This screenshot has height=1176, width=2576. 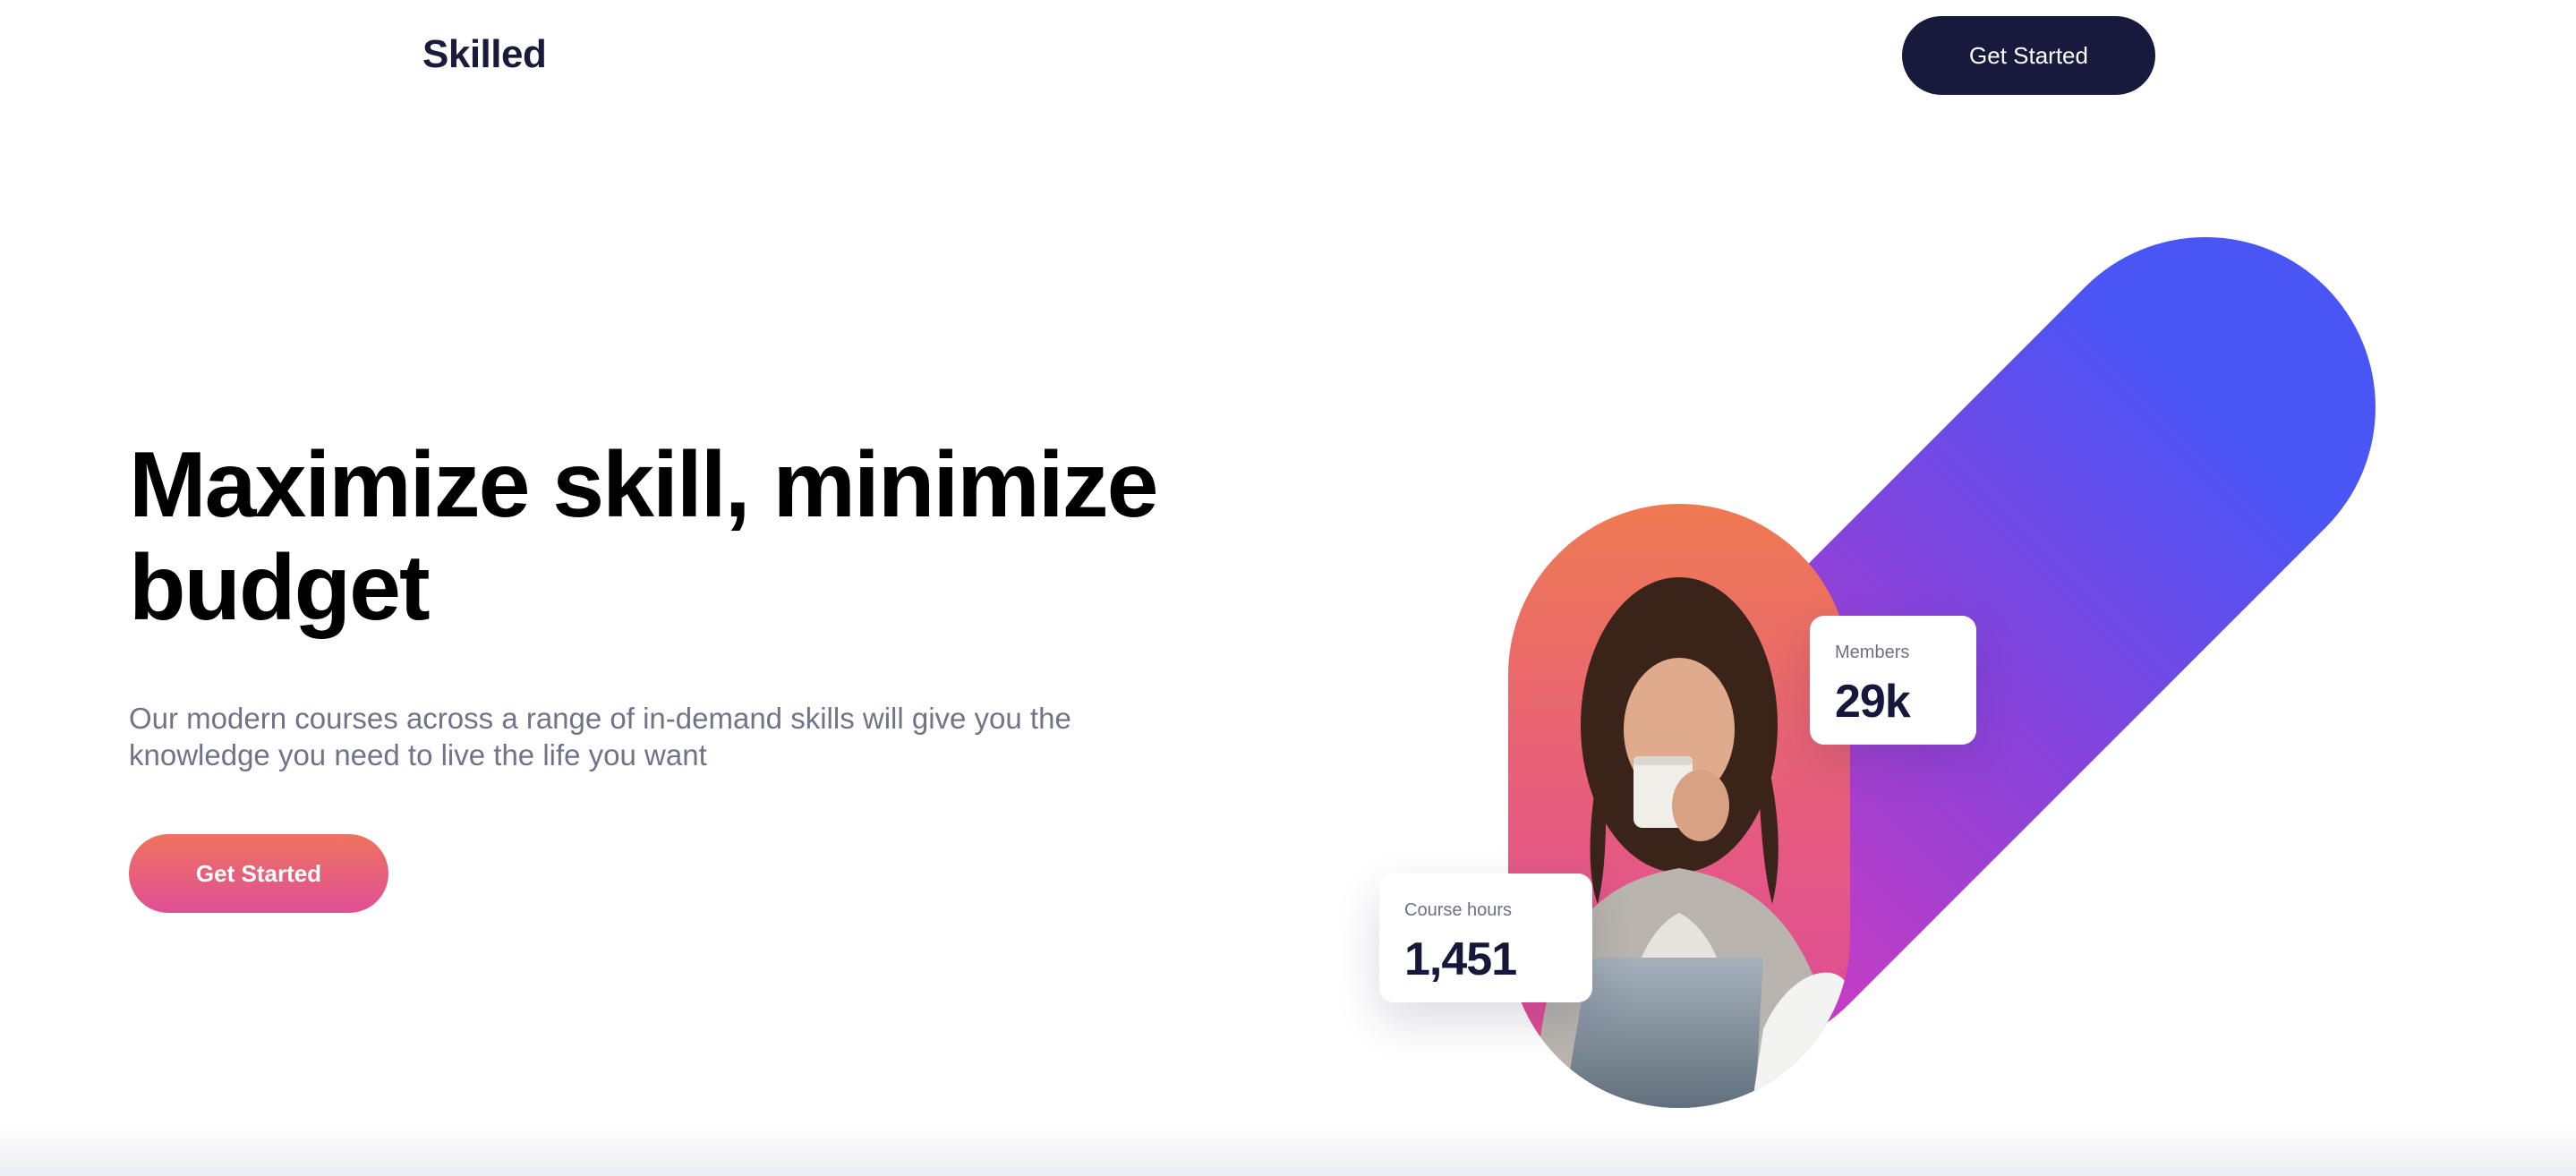 What do you see at coordinates (643, 536) in the screenshot?
I see `hero-title: Maximize skill, minimize budget` at bounding box center [643, 536].